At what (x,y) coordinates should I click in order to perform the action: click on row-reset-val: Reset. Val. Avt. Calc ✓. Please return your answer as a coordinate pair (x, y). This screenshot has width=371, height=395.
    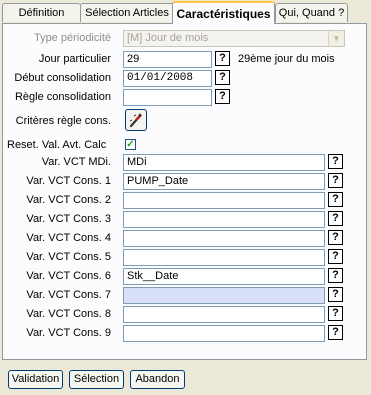
    Looking at the image, I should click on (184, 145).